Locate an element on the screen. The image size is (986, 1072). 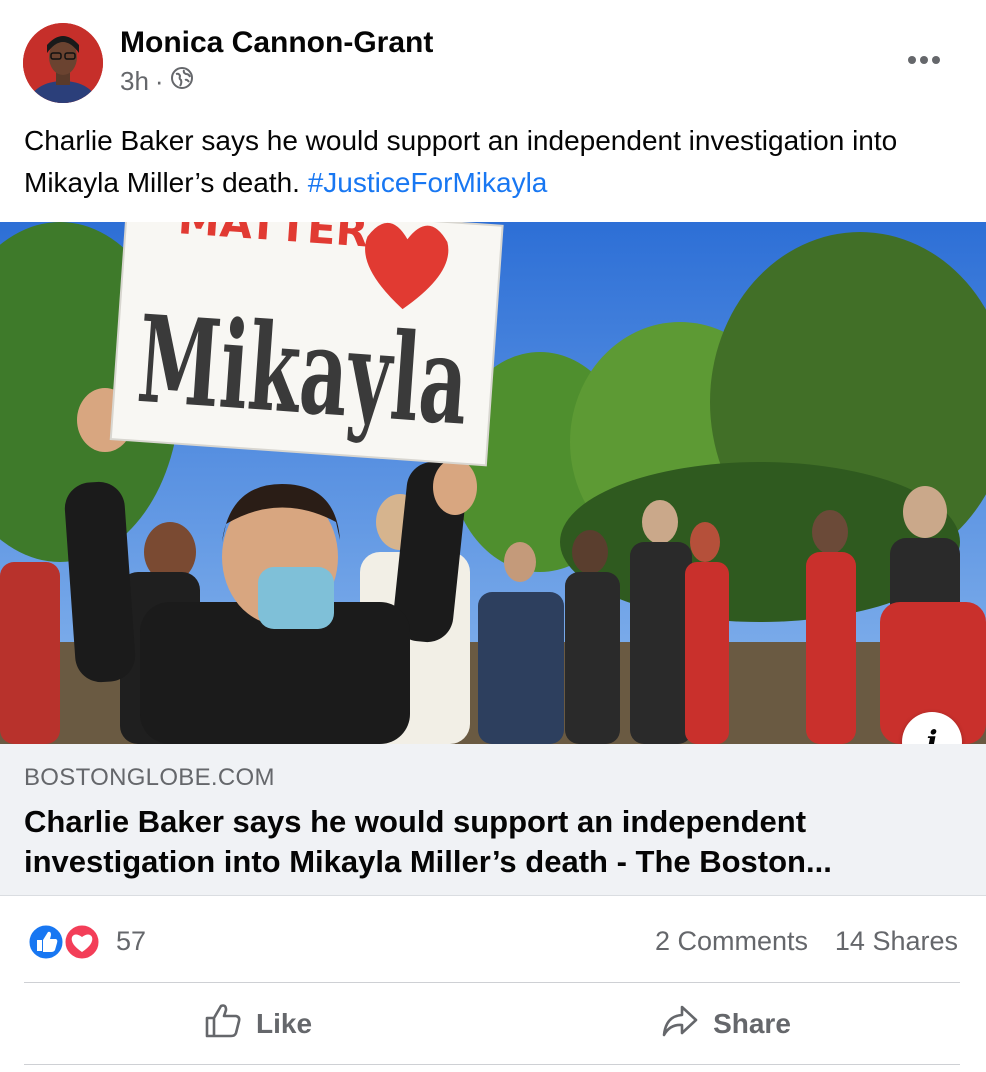
hashtag-link: #JusticeForMikayla is located at coordinates (428, 182).